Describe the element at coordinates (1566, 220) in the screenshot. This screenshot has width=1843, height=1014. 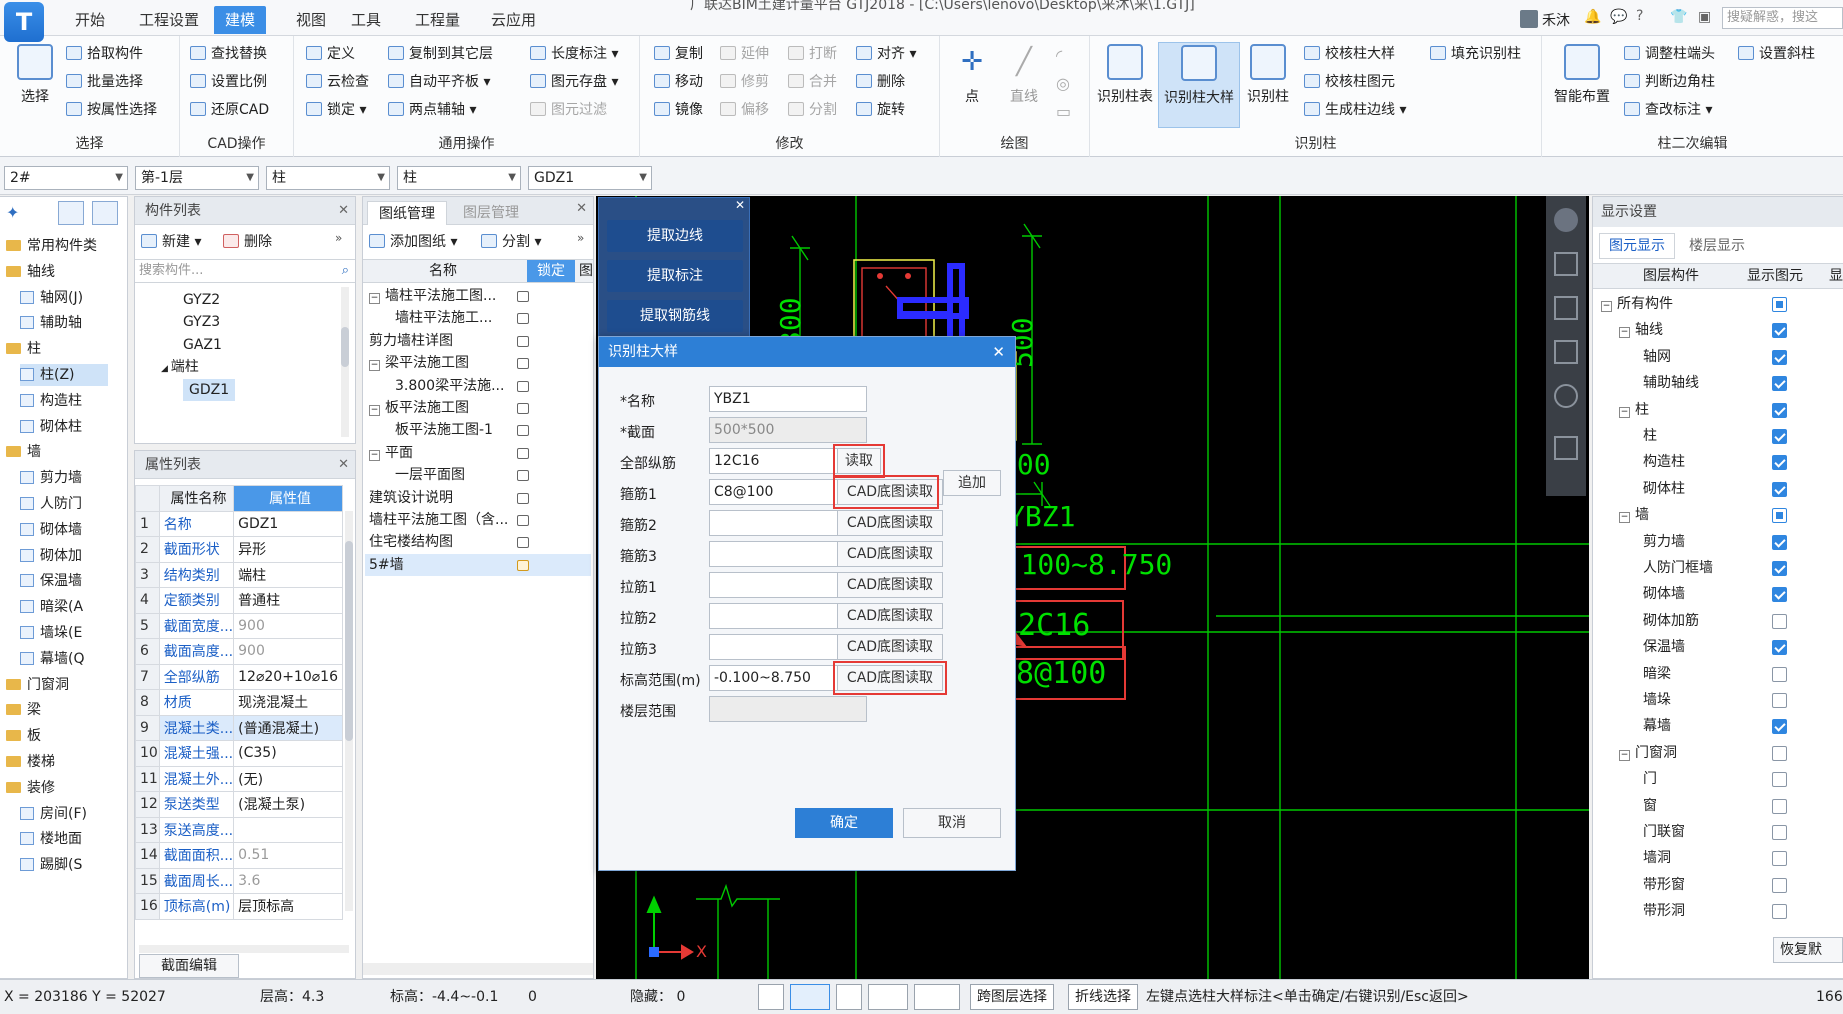
I see `globe-icon` at that location.